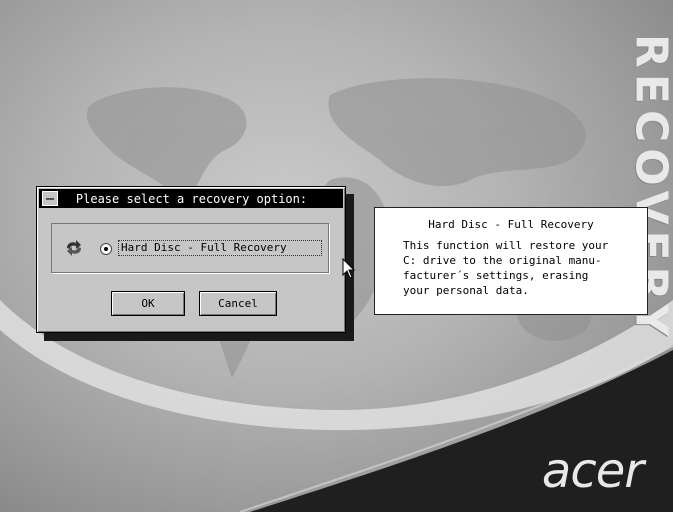 The width and height of the screenshot is (673, 512). I want to click on cancel-button: Cancel, so click(238, 303).